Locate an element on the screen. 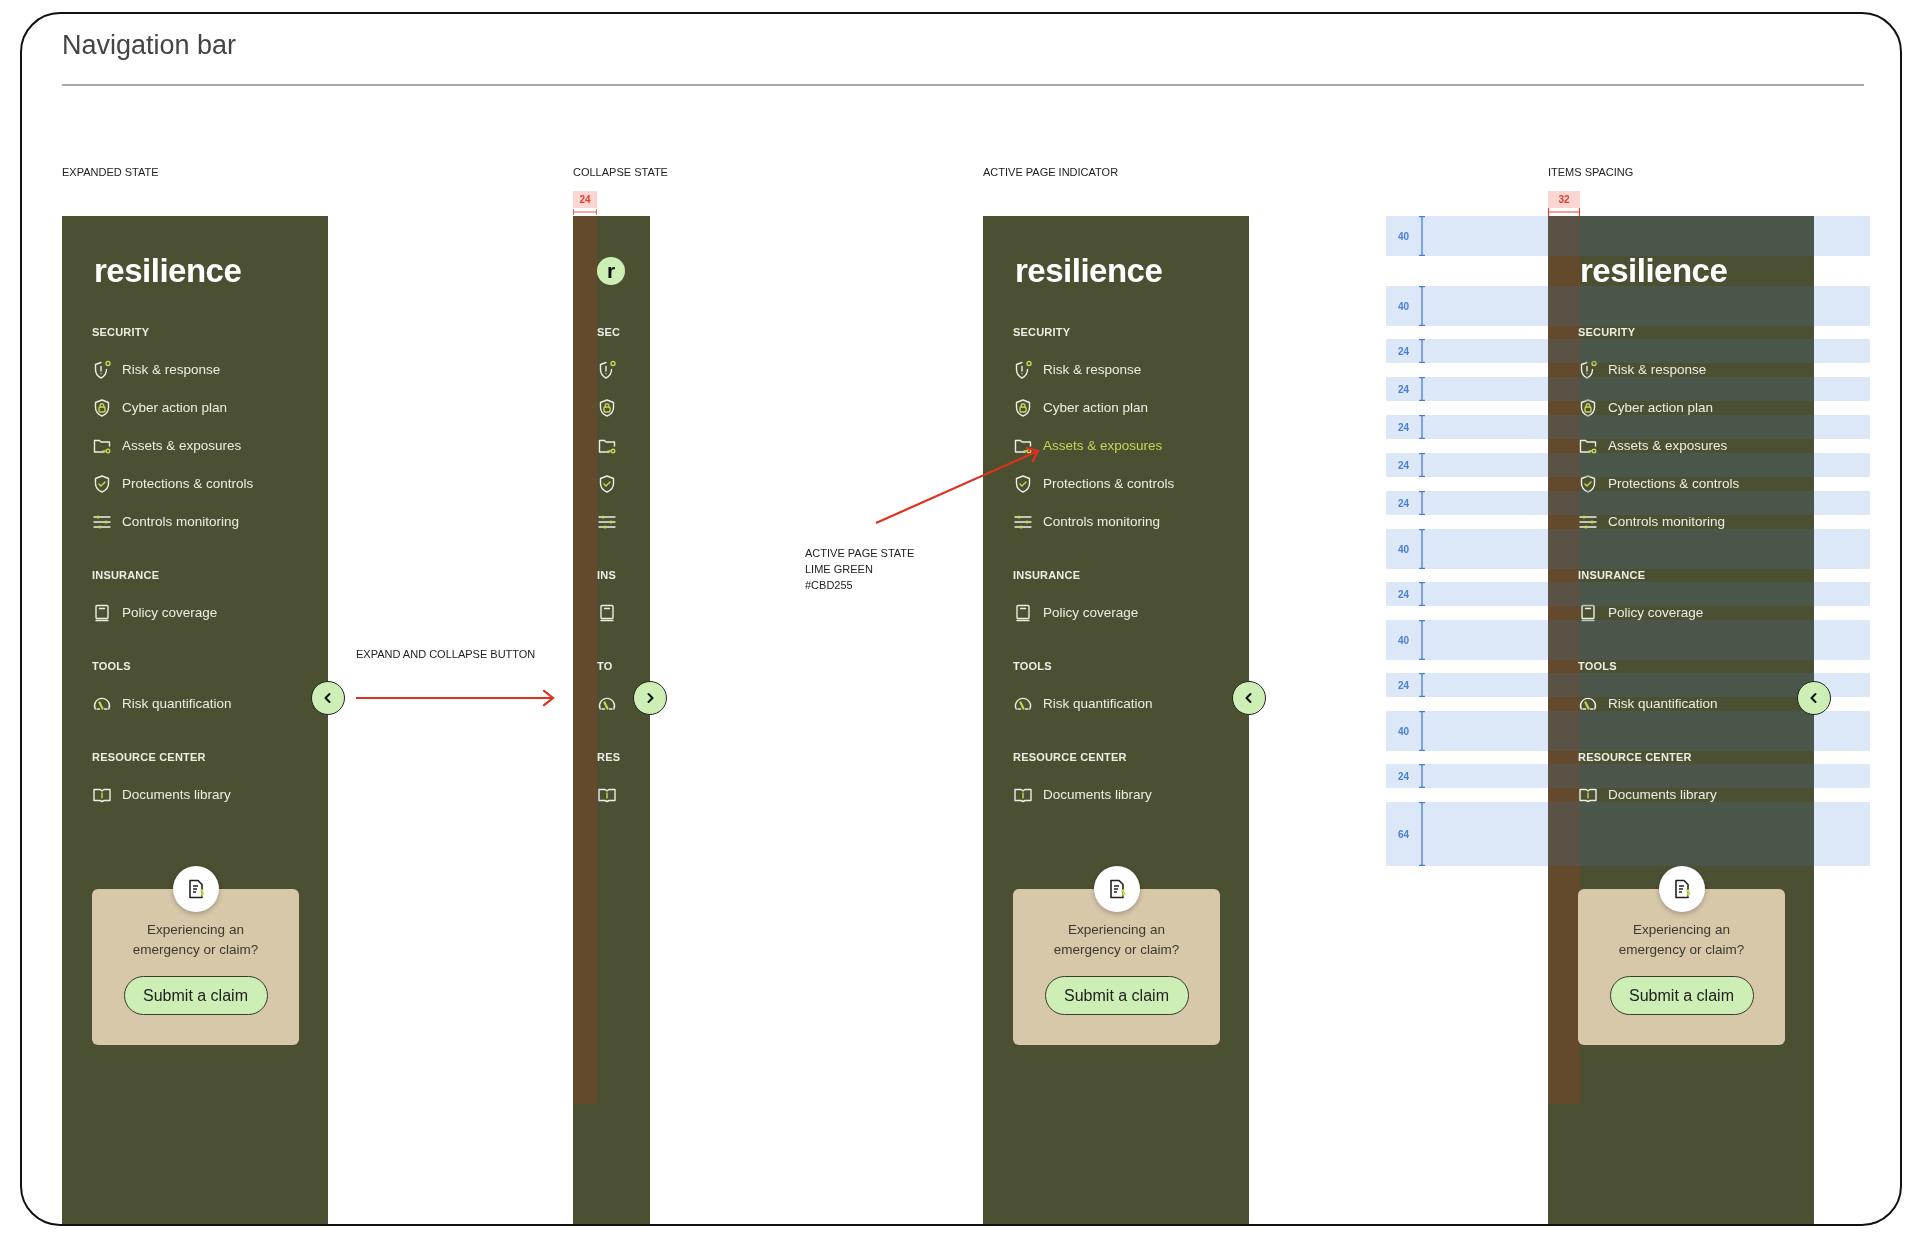 This screenshot has width=1920, height=1237. dimension-line is located at coordinates (1564, 212).